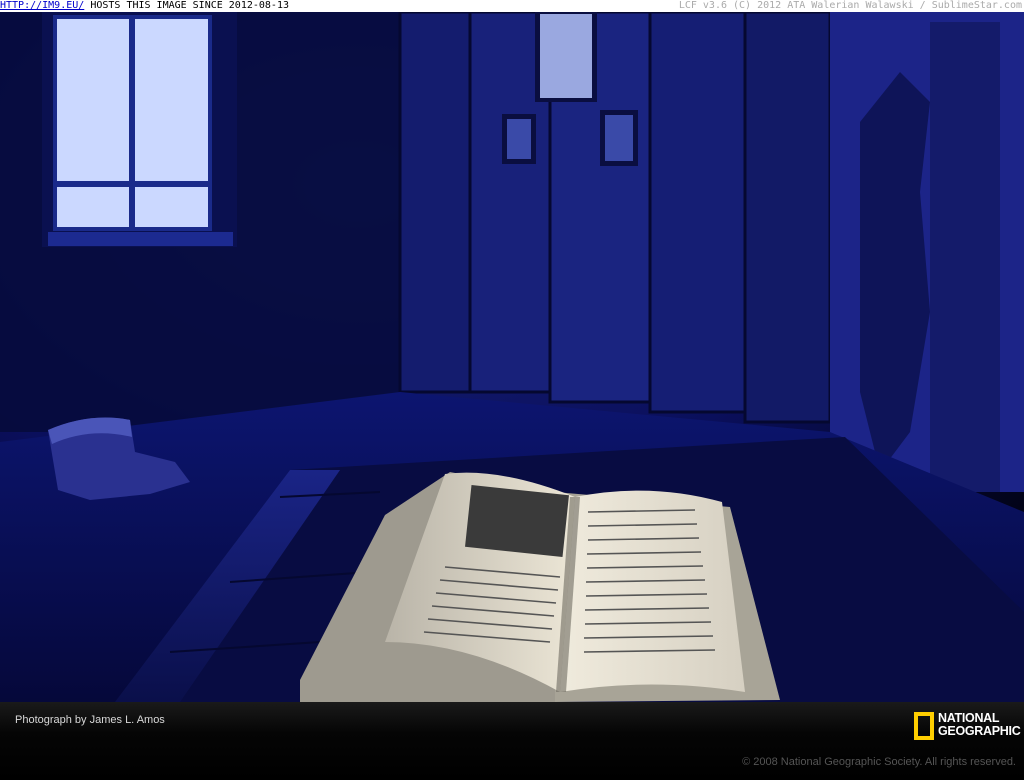  What do you see at coordinates (139, 129) in the screenshot?
I see `window` at bounding box center [139, 129].